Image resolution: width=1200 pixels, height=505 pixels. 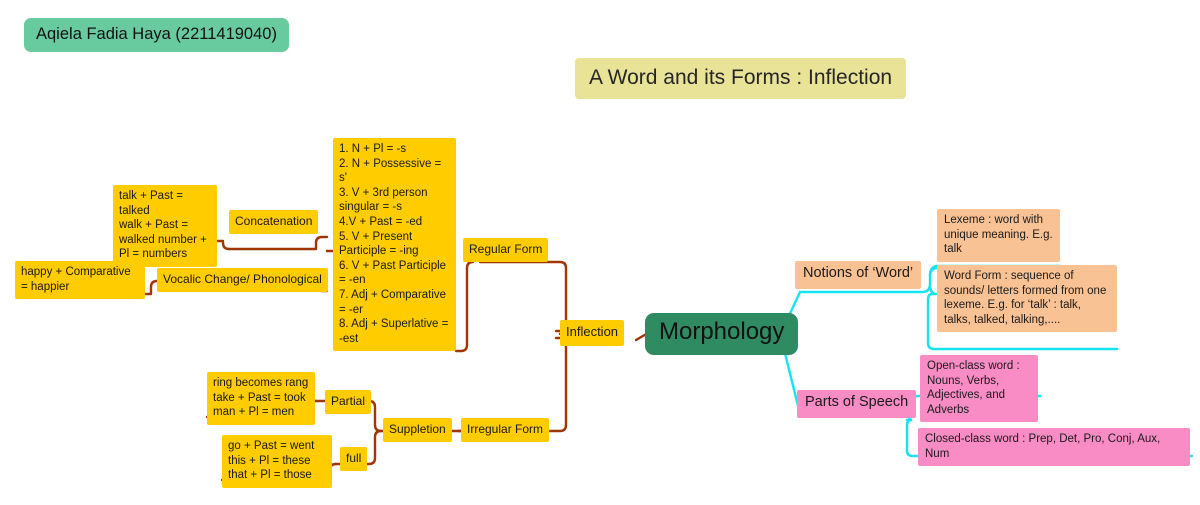 I want to click on node-inflection: Inflection, so click(x=592, y=333).